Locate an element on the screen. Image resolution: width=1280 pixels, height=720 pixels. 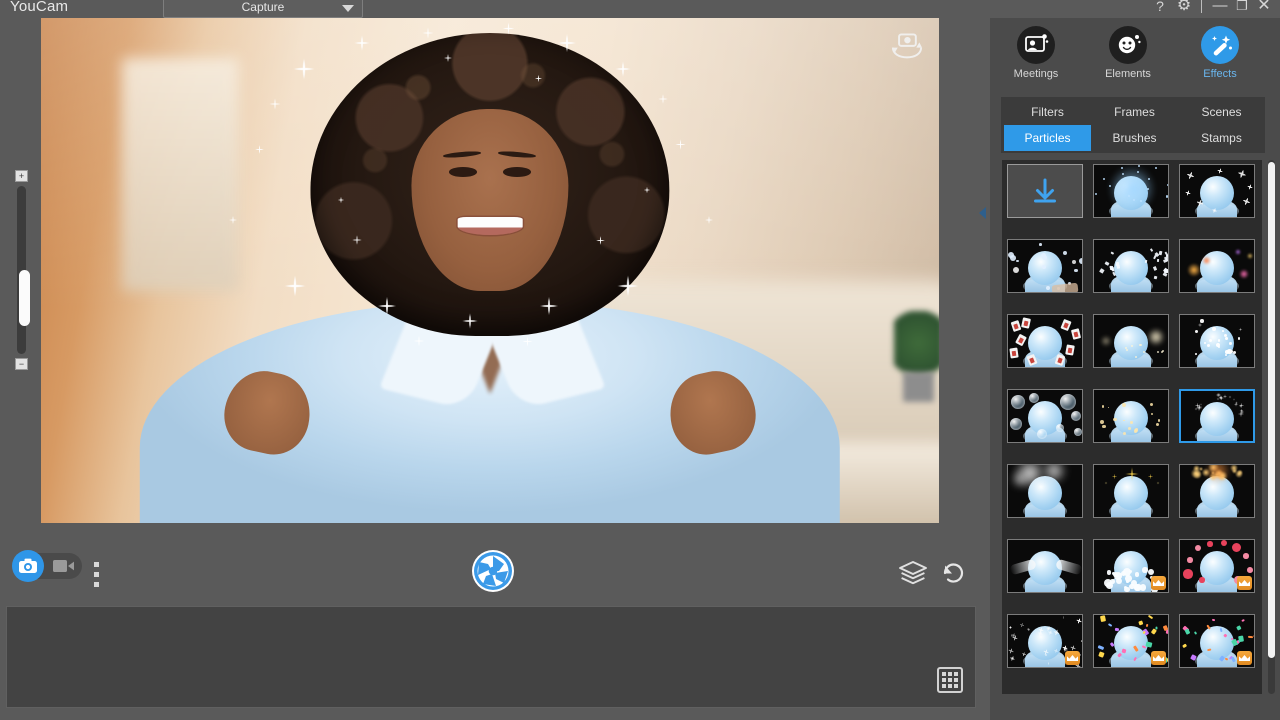
effect-thumbnail-cards is located at coordinates (1045, 341).